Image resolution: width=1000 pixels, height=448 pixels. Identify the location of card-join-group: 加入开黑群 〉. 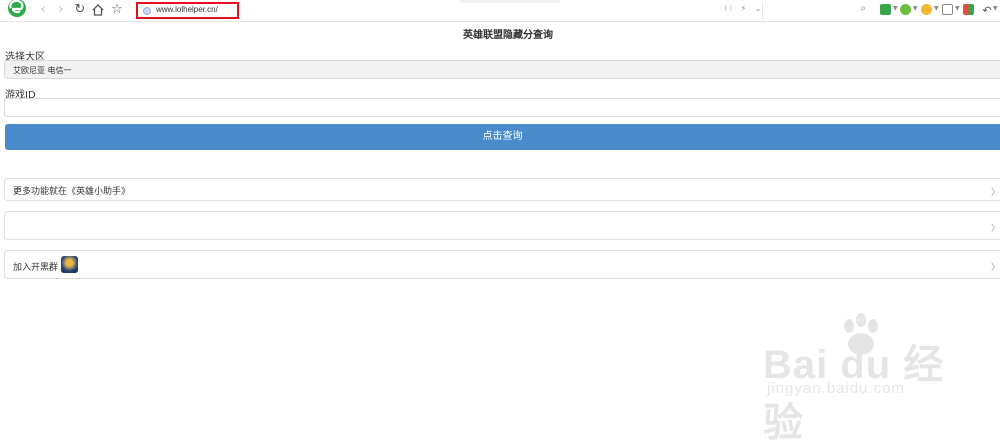
(502, 264).